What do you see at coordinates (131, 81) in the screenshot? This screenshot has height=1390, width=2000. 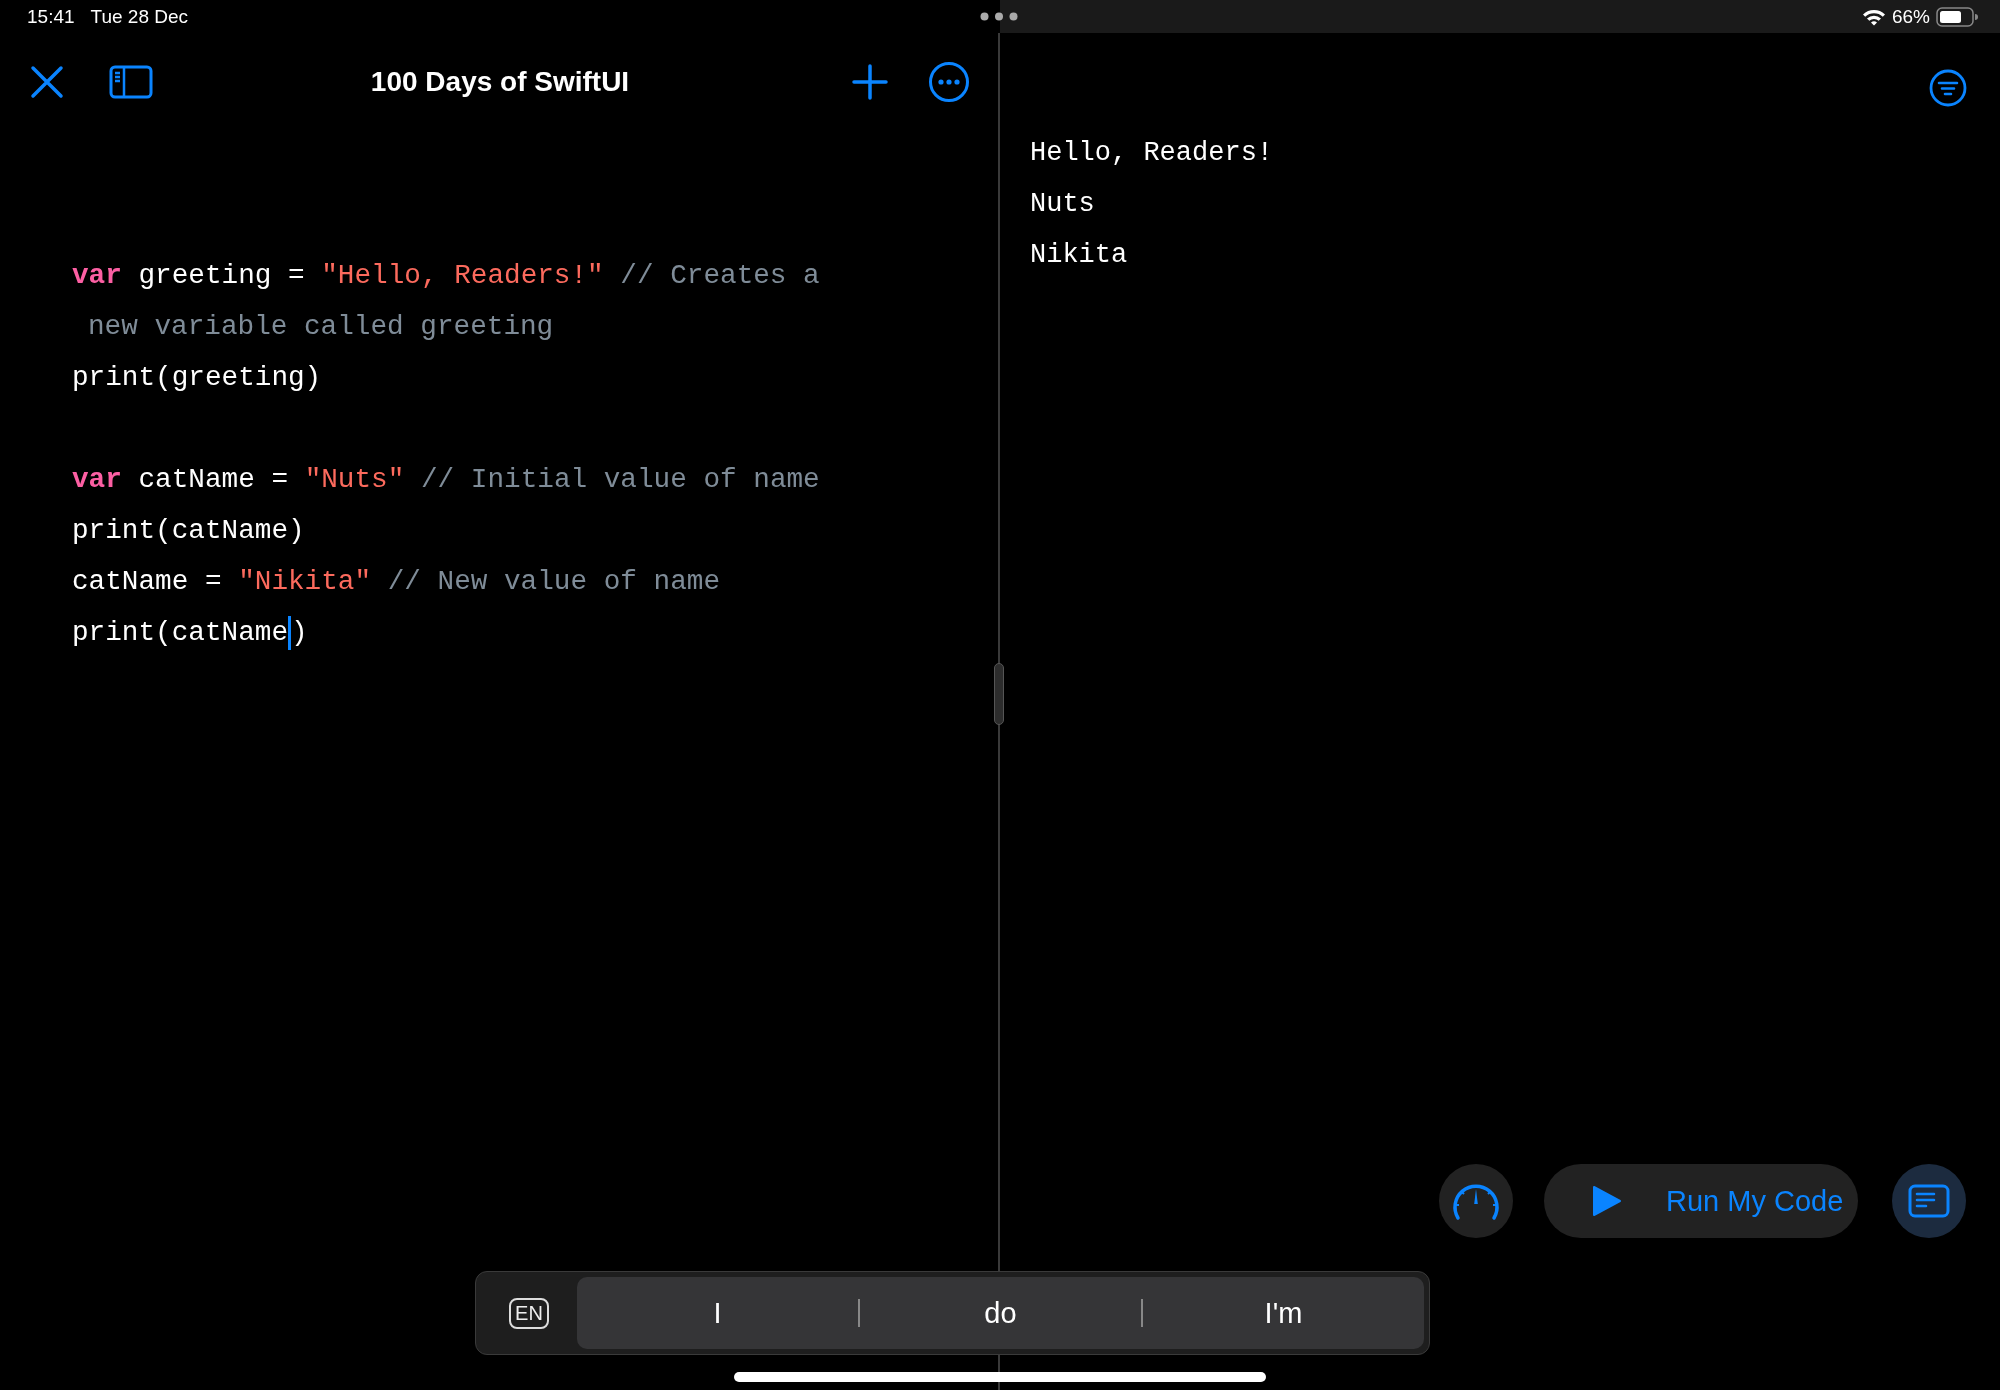 I see `sidebar-icon` at bounding box center [131, 81].